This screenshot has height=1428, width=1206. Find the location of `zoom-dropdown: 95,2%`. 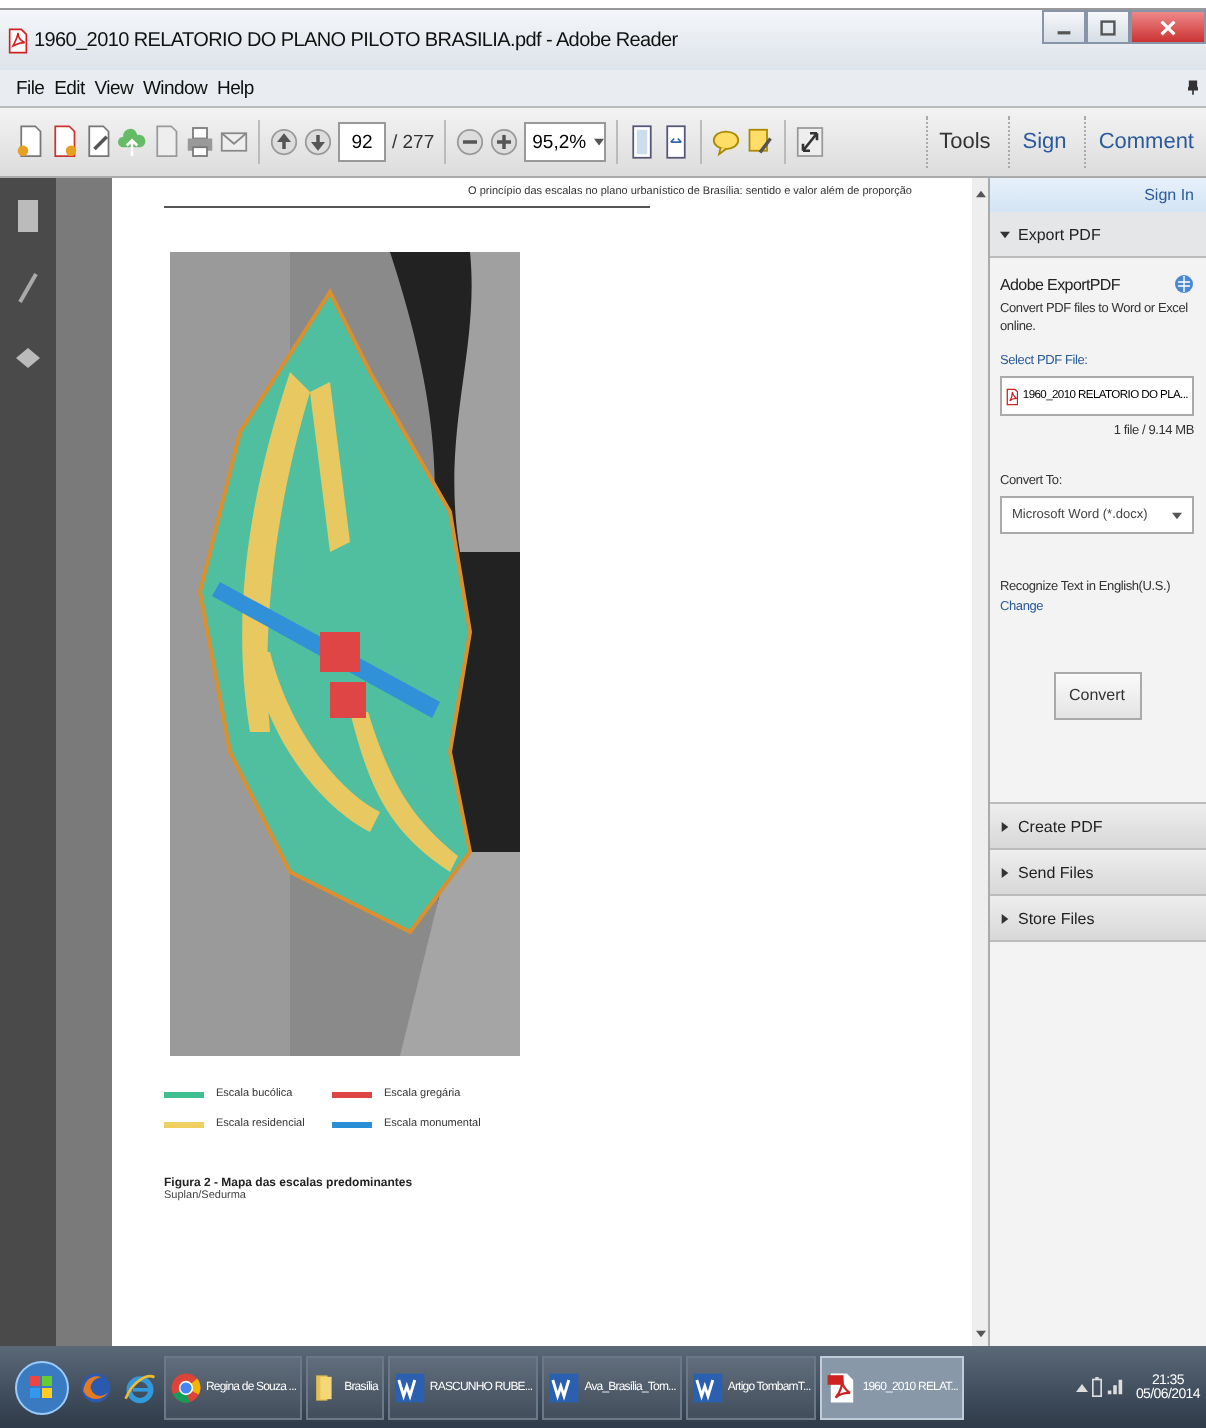

zoom-dropdown: 95,2% is located at coordinates (565, 142).